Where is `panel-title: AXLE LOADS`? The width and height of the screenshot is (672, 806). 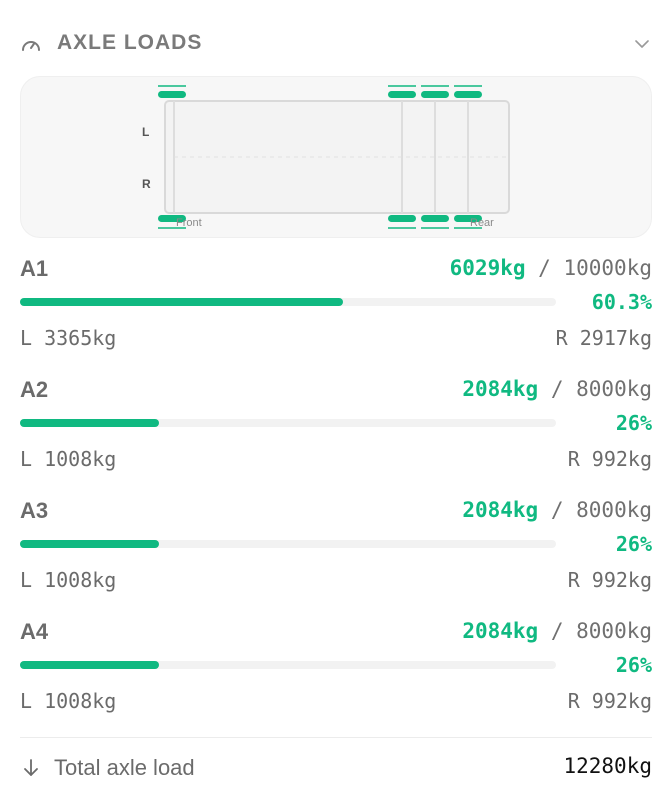 panel-title: AXLE LOADS is located at coordinates (130, 42).